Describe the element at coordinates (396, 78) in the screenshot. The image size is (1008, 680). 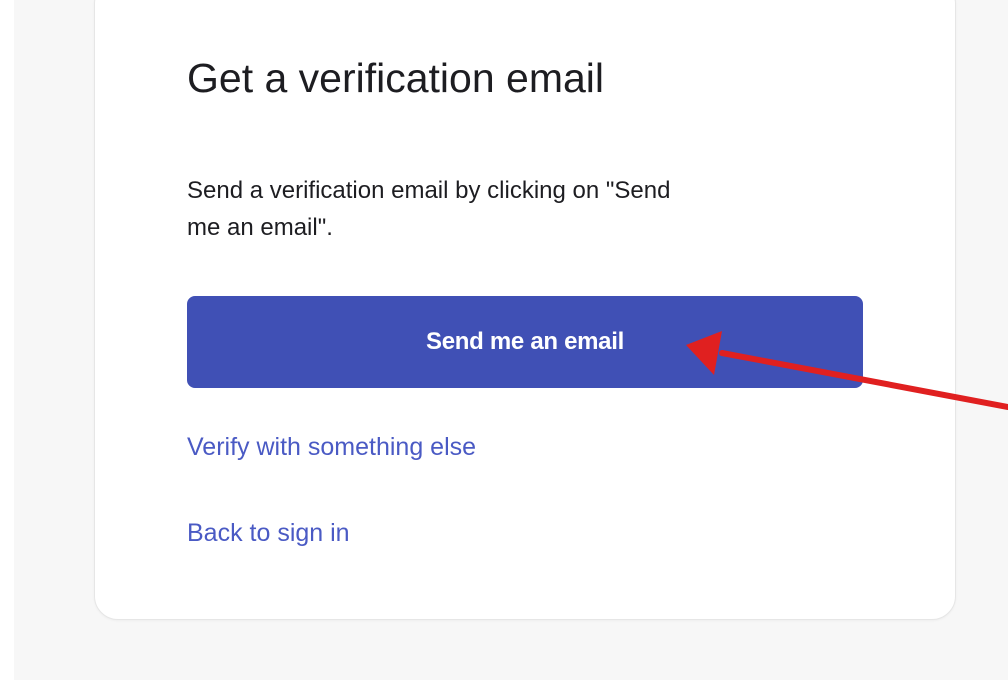
I see `page-title: Get a verification email` at that location.